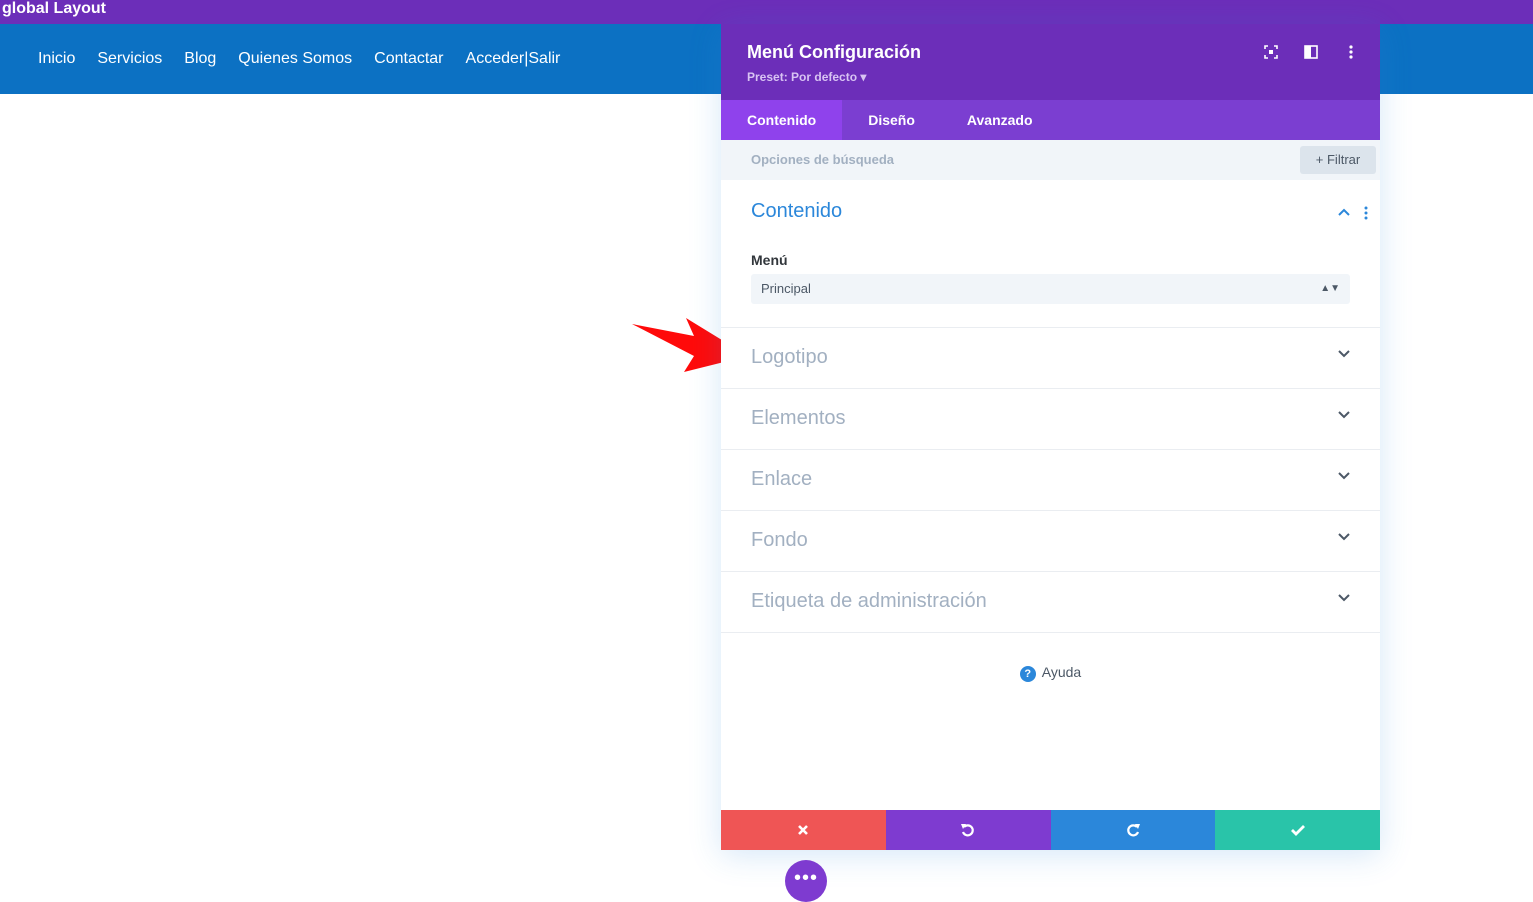 The image size is (1533, 902). Describe the element at coordinates (1050, 602) in the screenshot. I see `section-etiqueta-admin: Etiqueta de administración` at that location.